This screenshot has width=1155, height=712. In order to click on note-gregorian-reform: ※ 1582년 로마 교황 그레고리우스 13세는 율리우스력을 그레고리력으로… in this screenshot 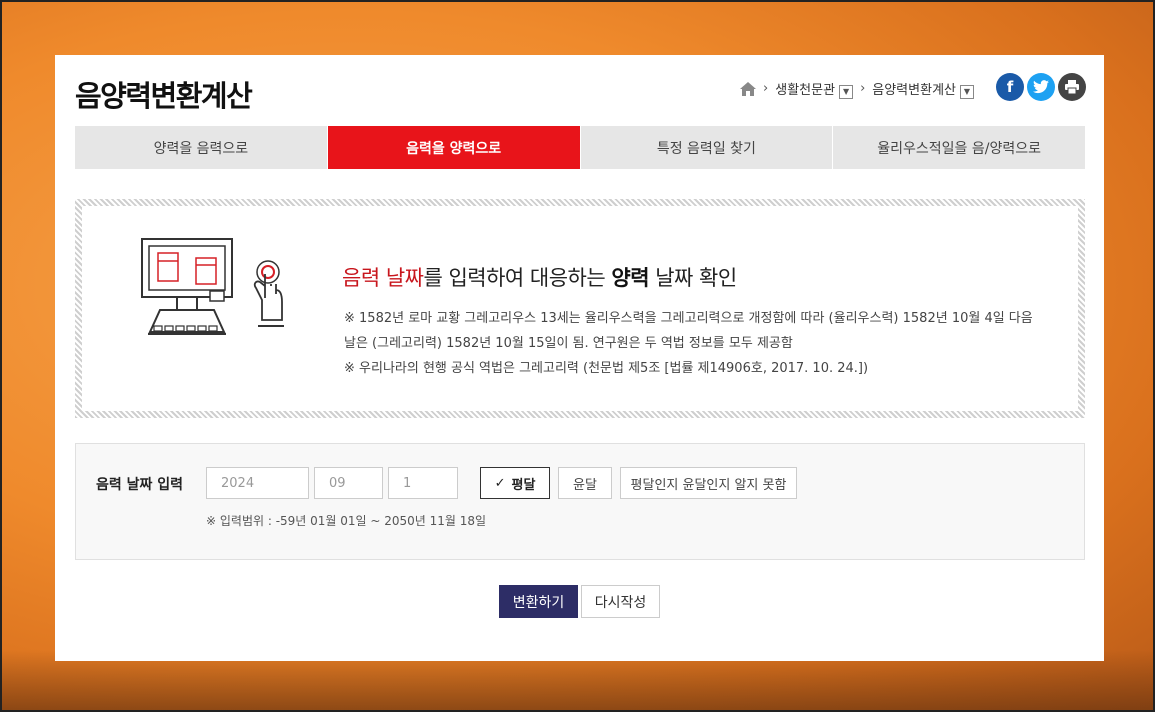, I will do `click(688, 331)`.